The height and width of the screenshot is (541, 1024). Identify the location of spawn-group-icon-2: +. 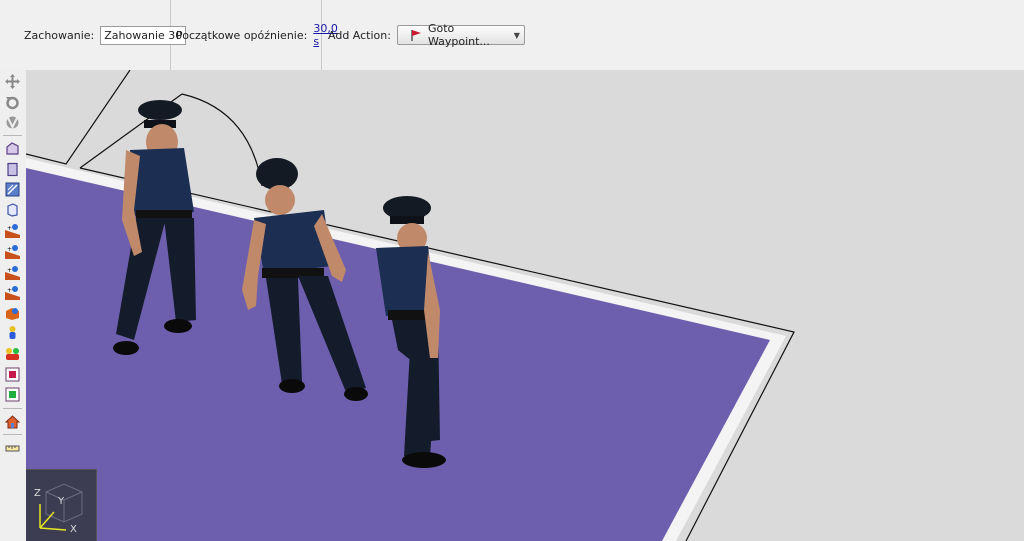
(12, 251).